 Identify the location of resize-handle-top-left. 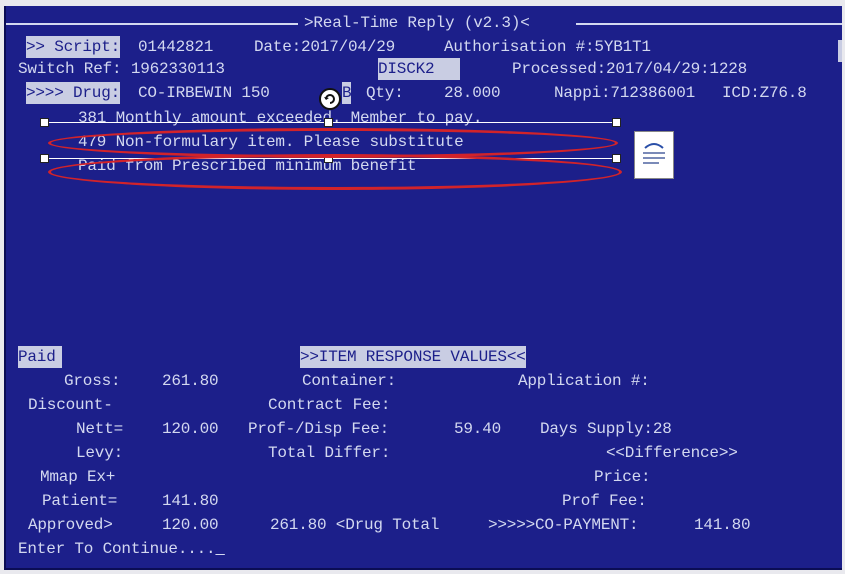
(44, 122).